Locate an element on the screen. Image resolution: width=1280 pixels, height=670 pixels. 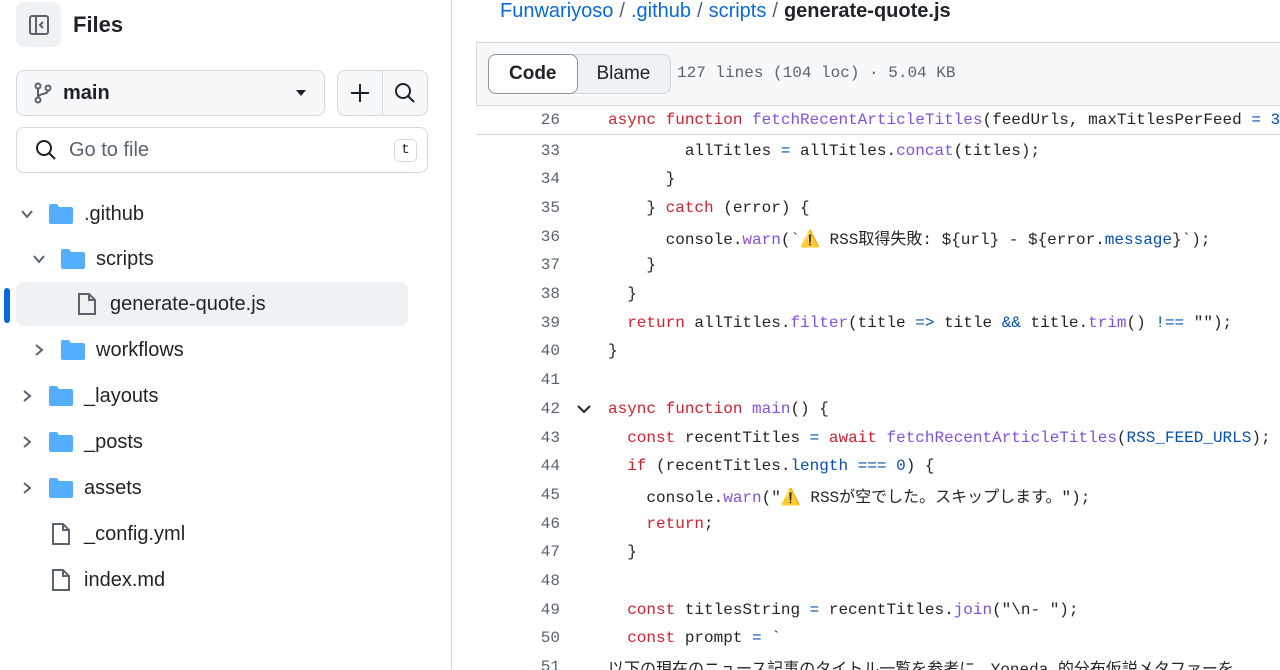
line-number: 42 is located at coordinates (518, 409).